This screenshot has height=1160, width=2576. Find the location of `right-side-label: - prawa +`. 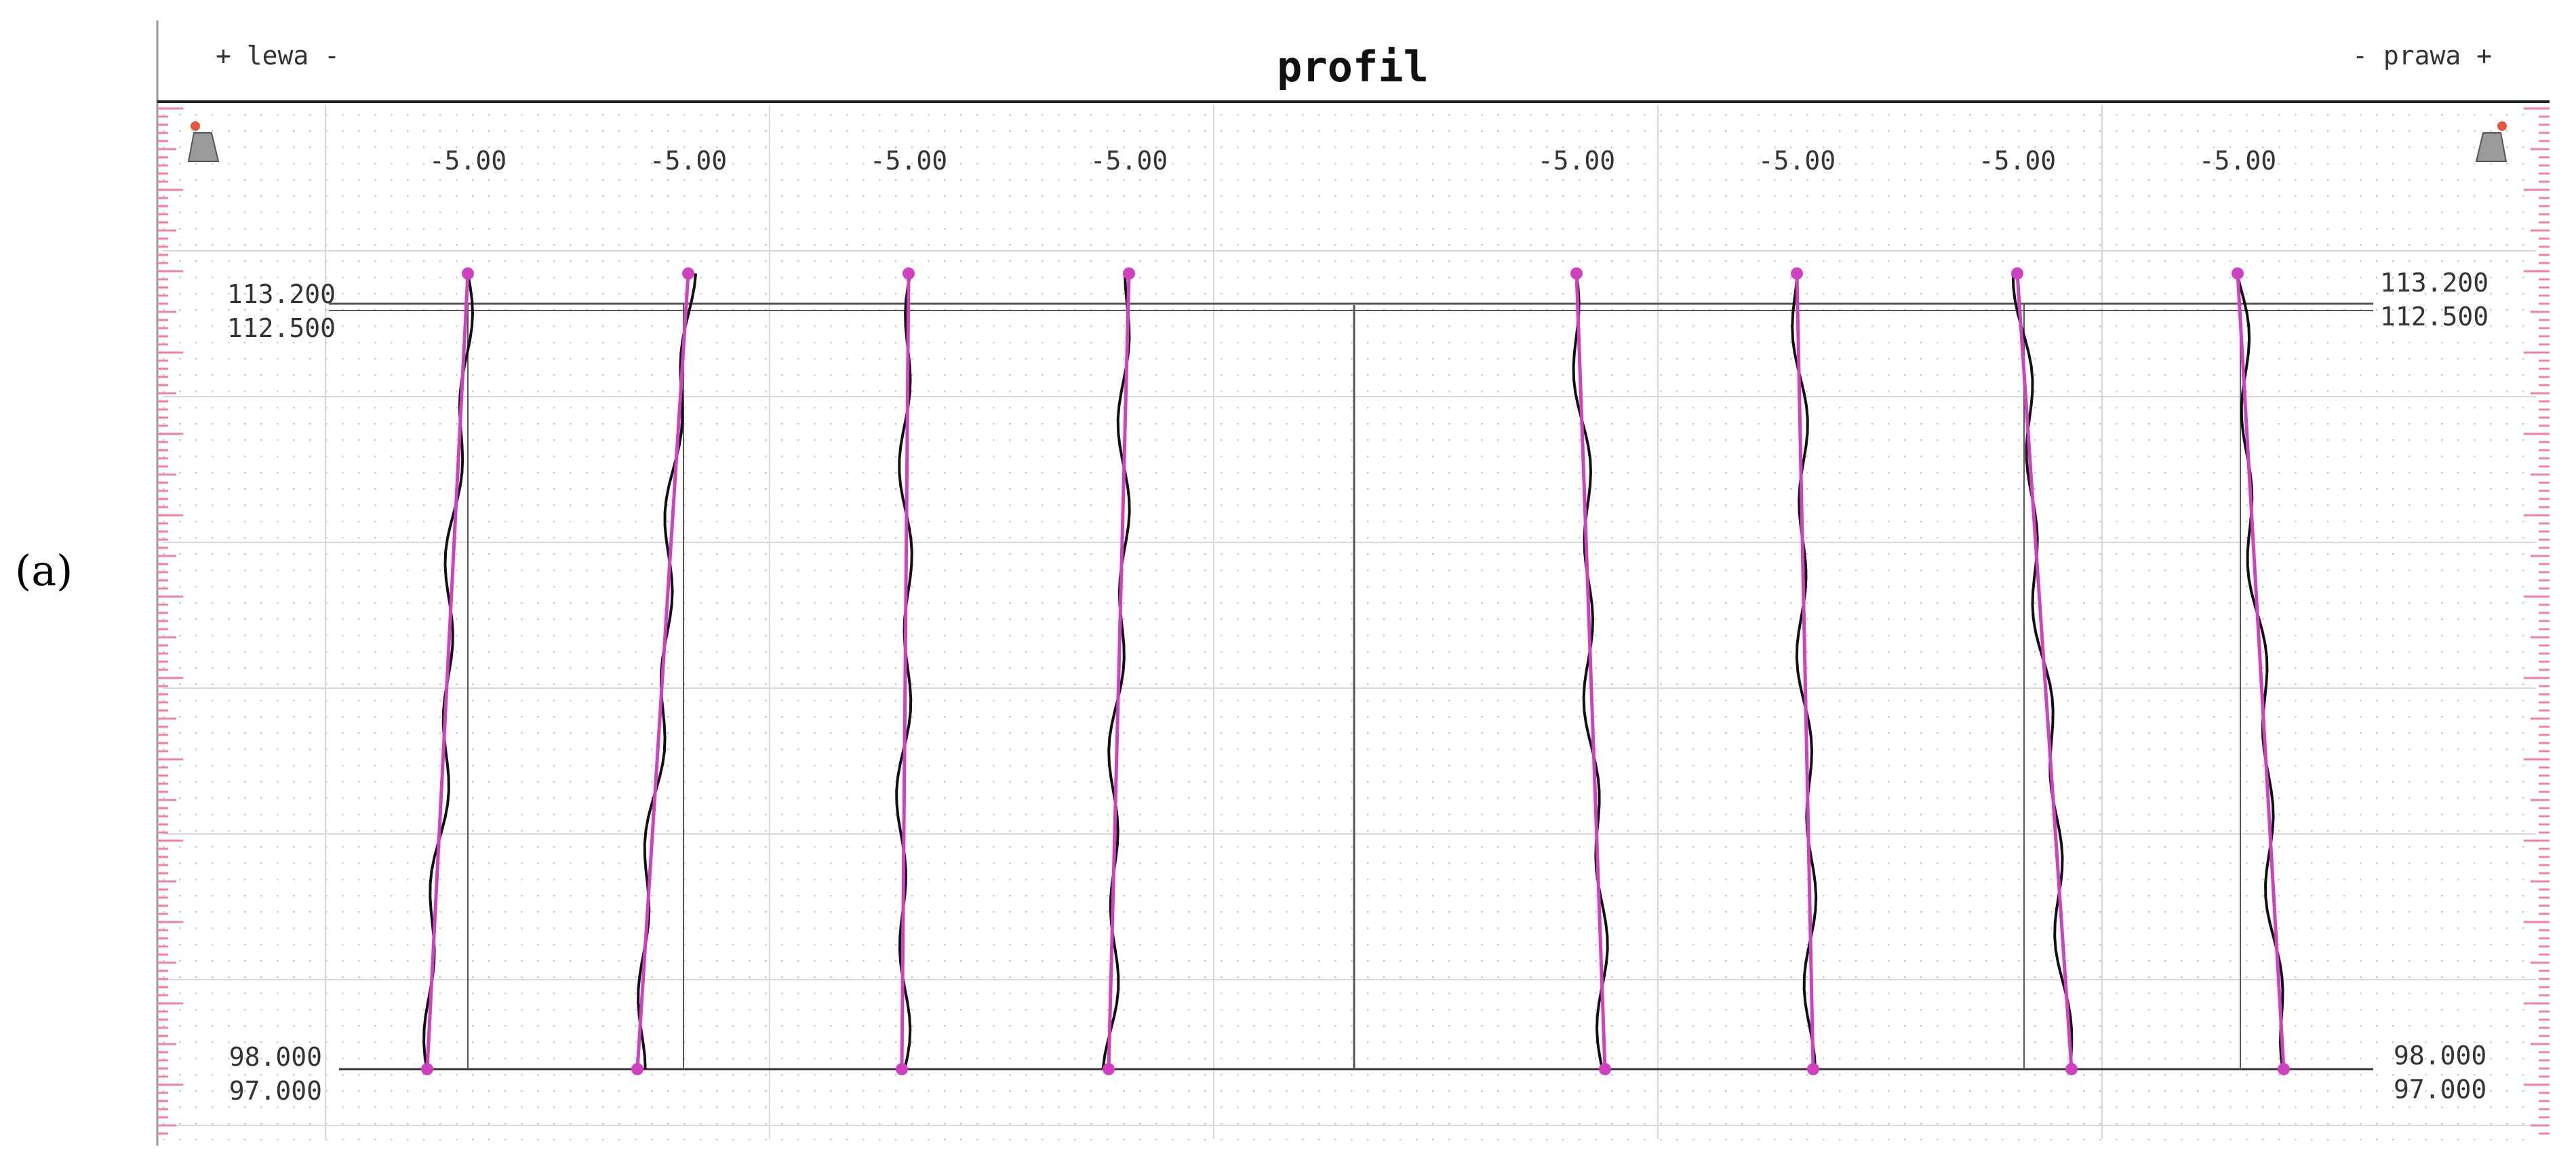

right-side-label: - prawa + is located at coordinates (2422, 56).